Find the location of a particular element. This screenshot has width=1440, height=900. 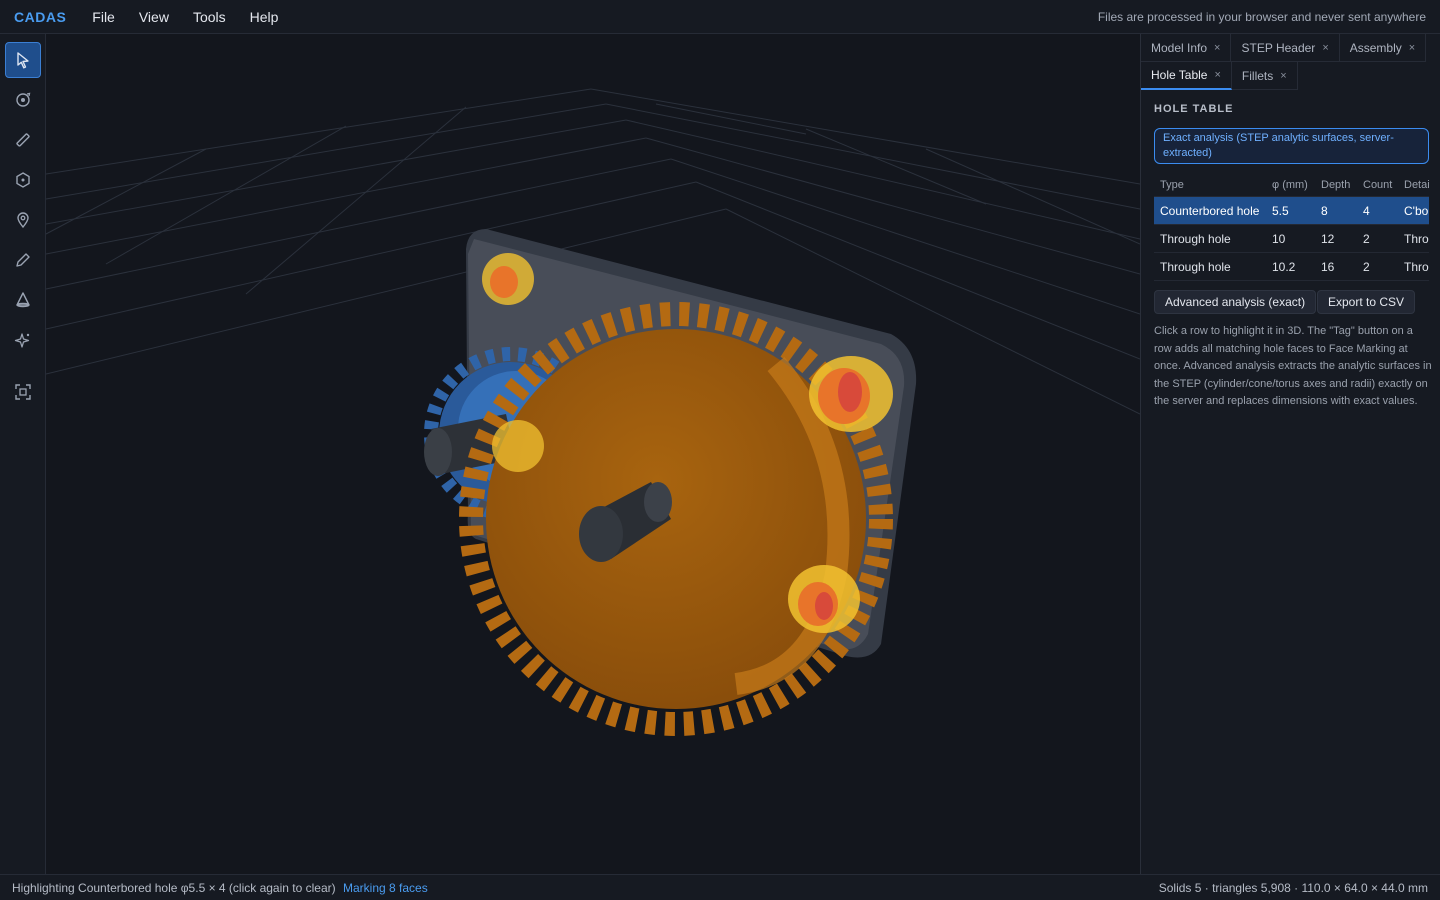

menu-file: File is located at coordinates (103, 17).